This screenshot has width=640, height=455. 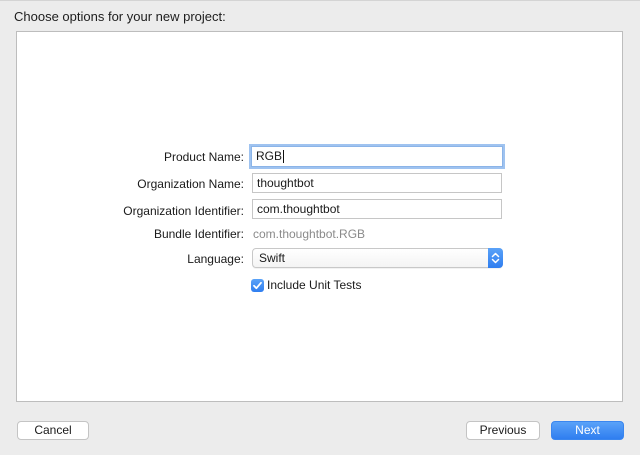 What do you see at coordinates (377, 258) in the screenshot?
I see `language-popup: Swift` at bounding box center [377, 258].